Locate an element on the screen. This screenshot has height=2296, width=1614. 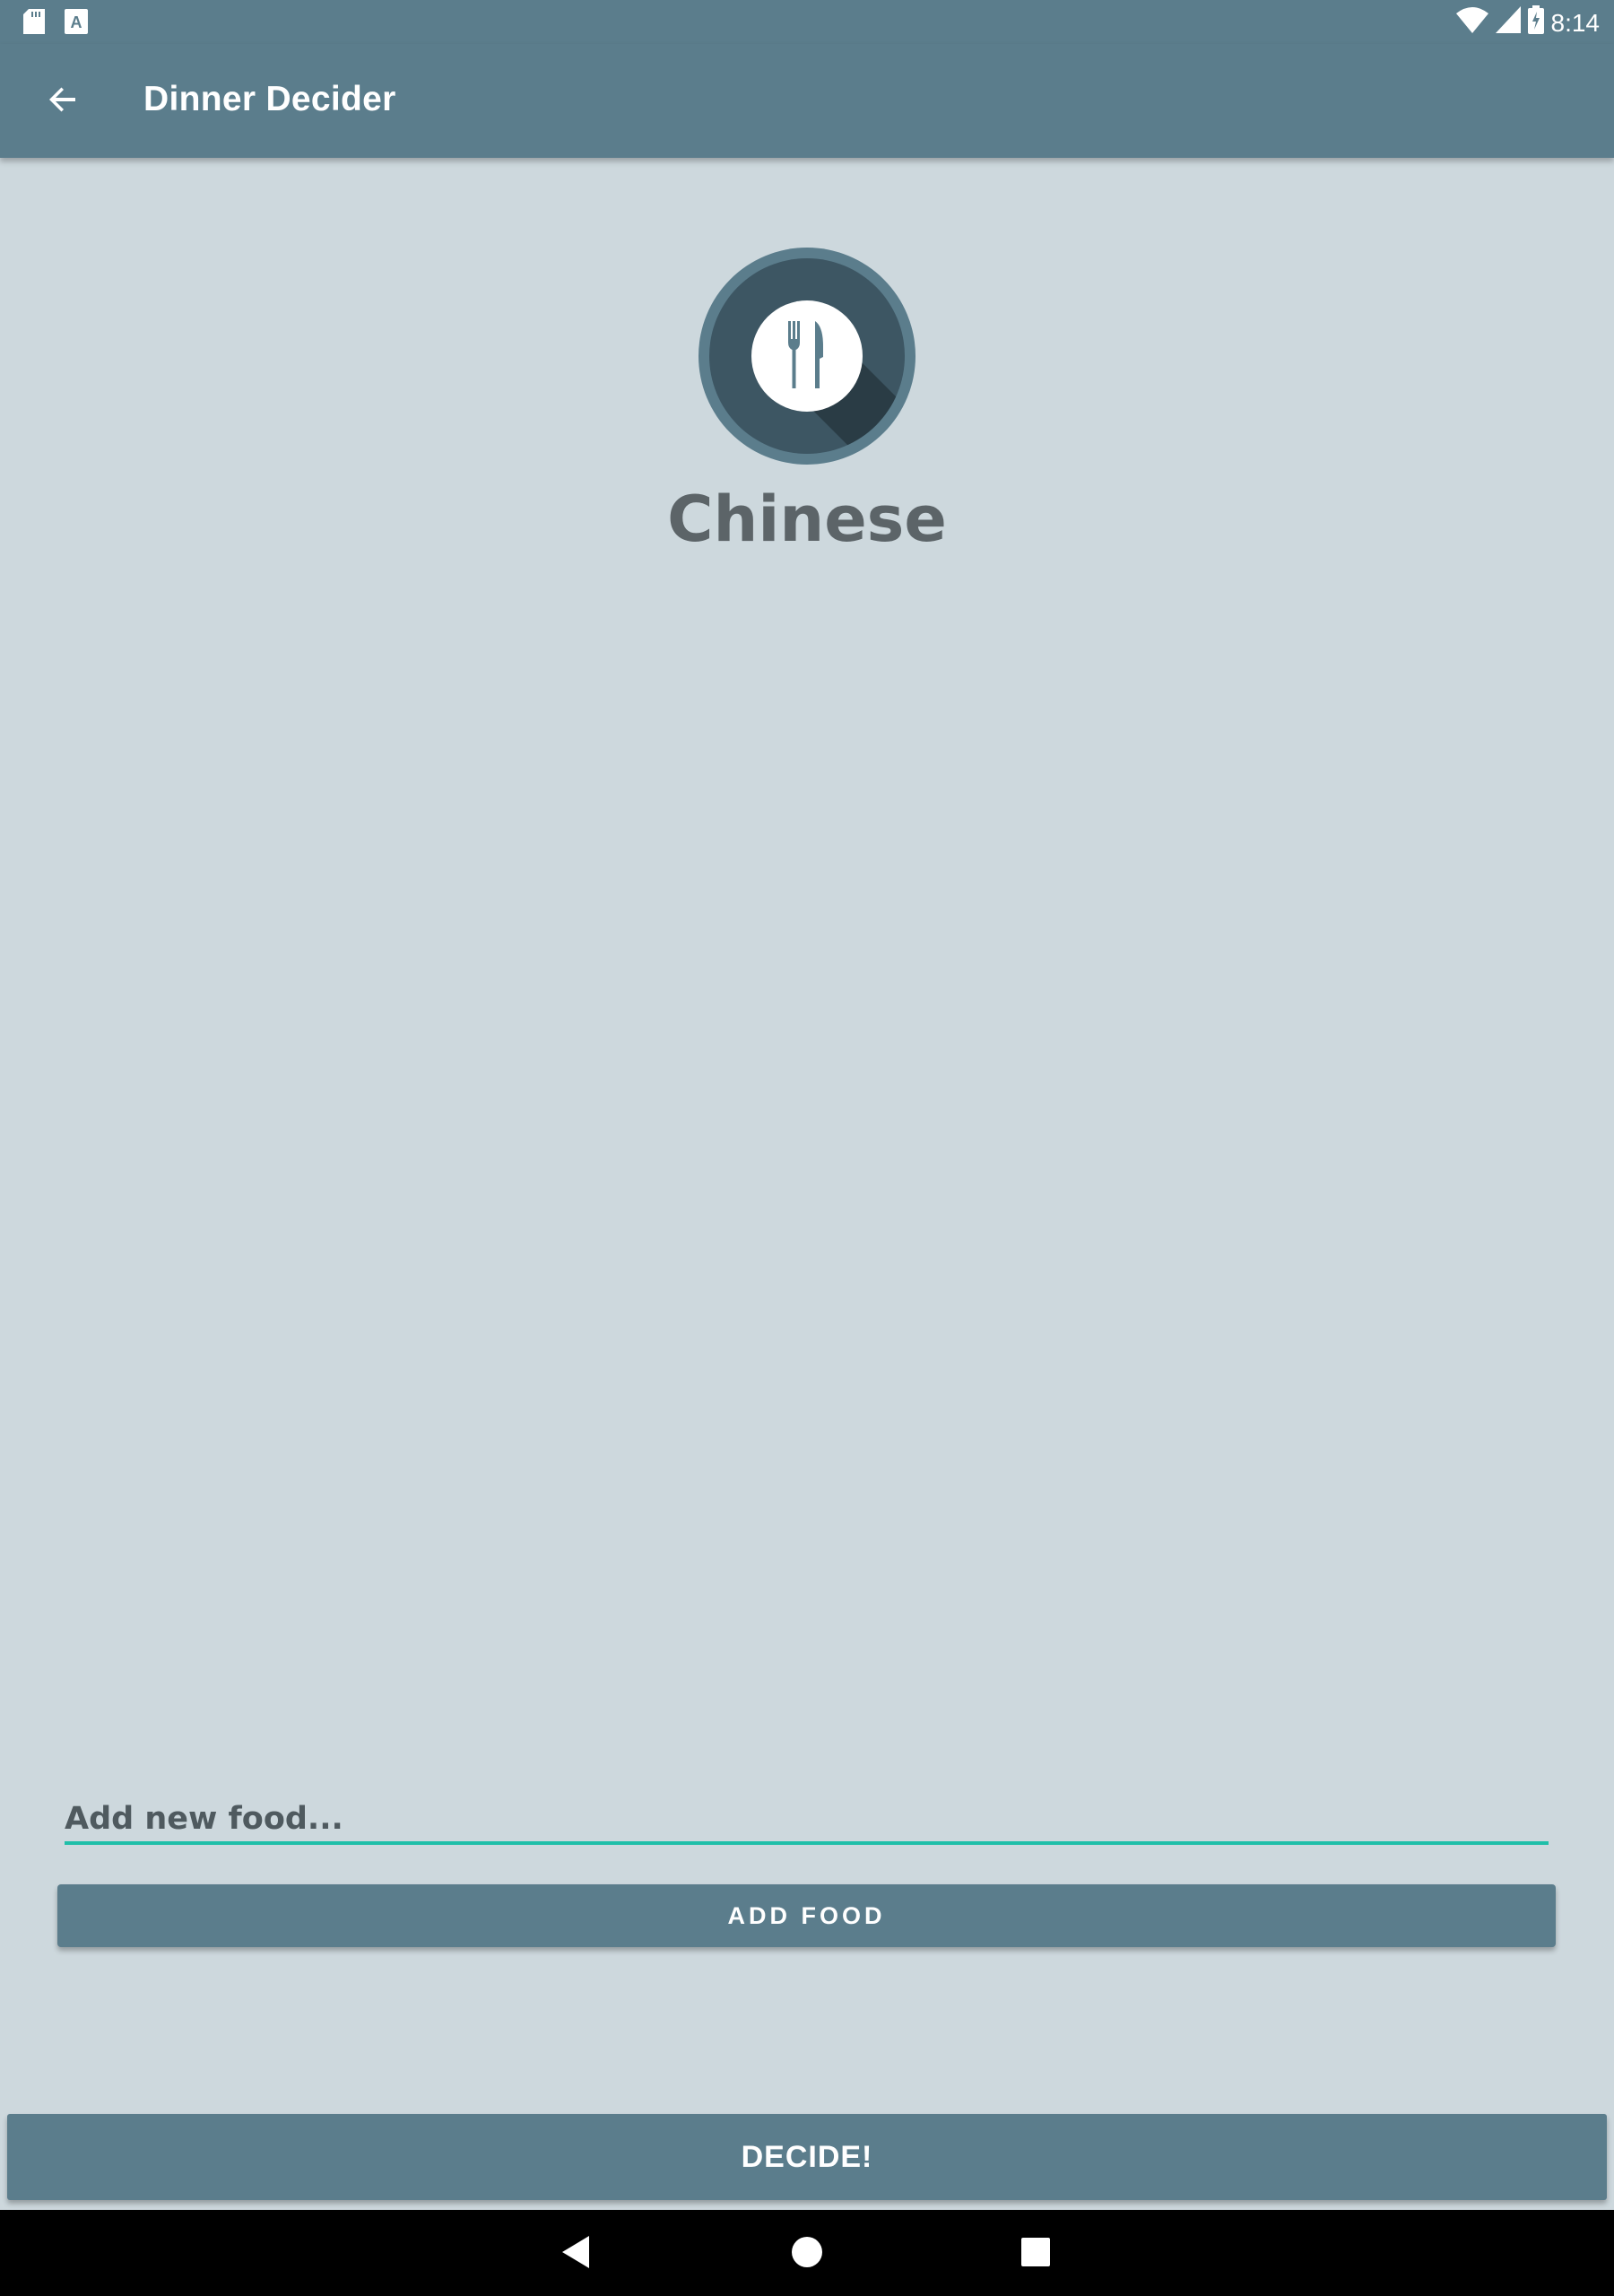
fork-knife-icon is located at coordinates (807, 356).